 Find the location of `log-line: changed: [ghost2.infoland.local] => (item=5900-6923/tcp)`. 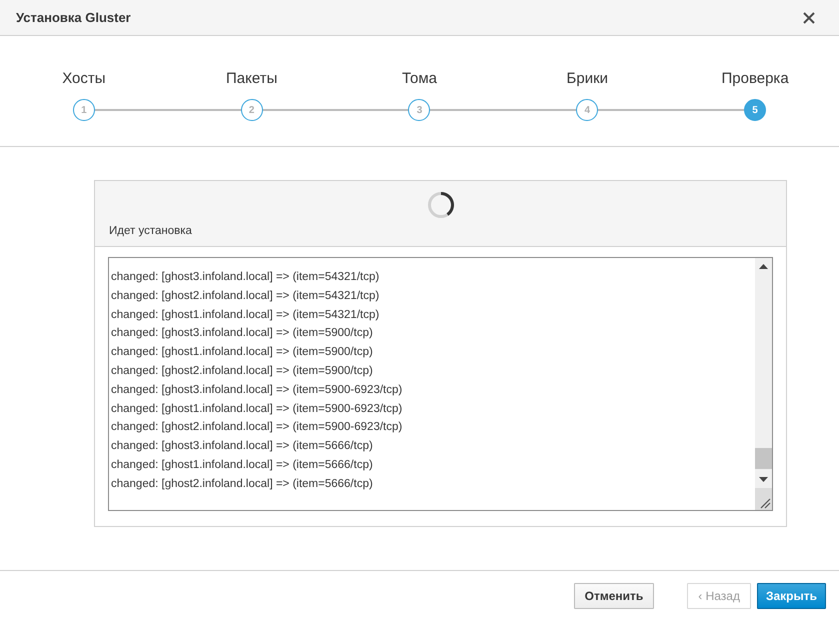

log-line: changed: [ghost2.infoland.local] => (item=5900-6923/tcp) is located at coordinates (256, 428).